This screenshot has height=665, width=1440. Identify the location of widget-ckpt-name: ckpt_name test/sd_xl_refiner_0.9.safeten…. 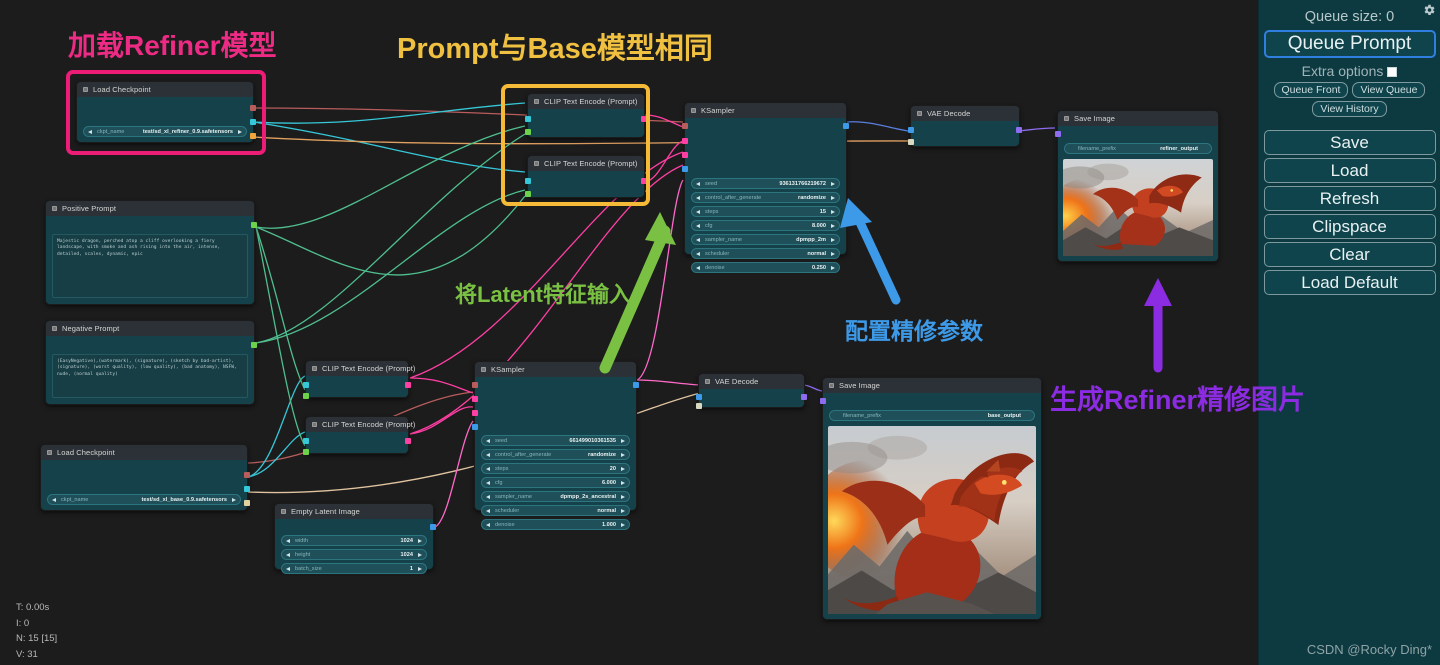
(165, 131).